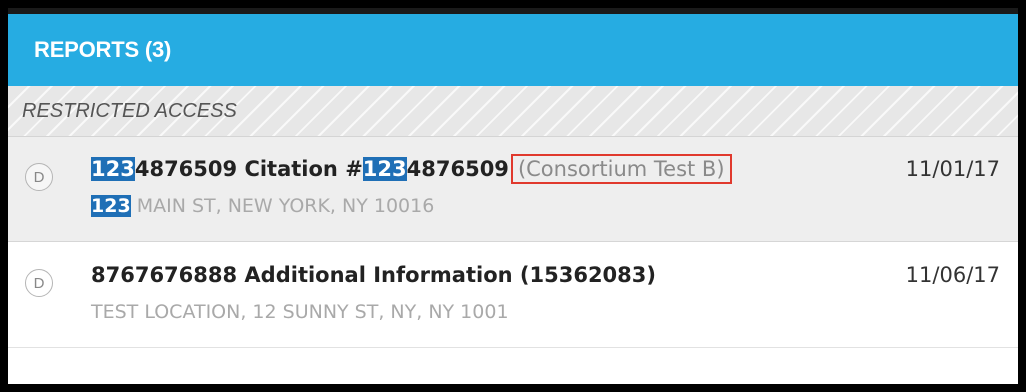 Image resolution: width=1026 pixels, height=392 pixels. I want to click on address-rest: MAIN ST, NEW YORK, NY 10016, so click(282, 206).